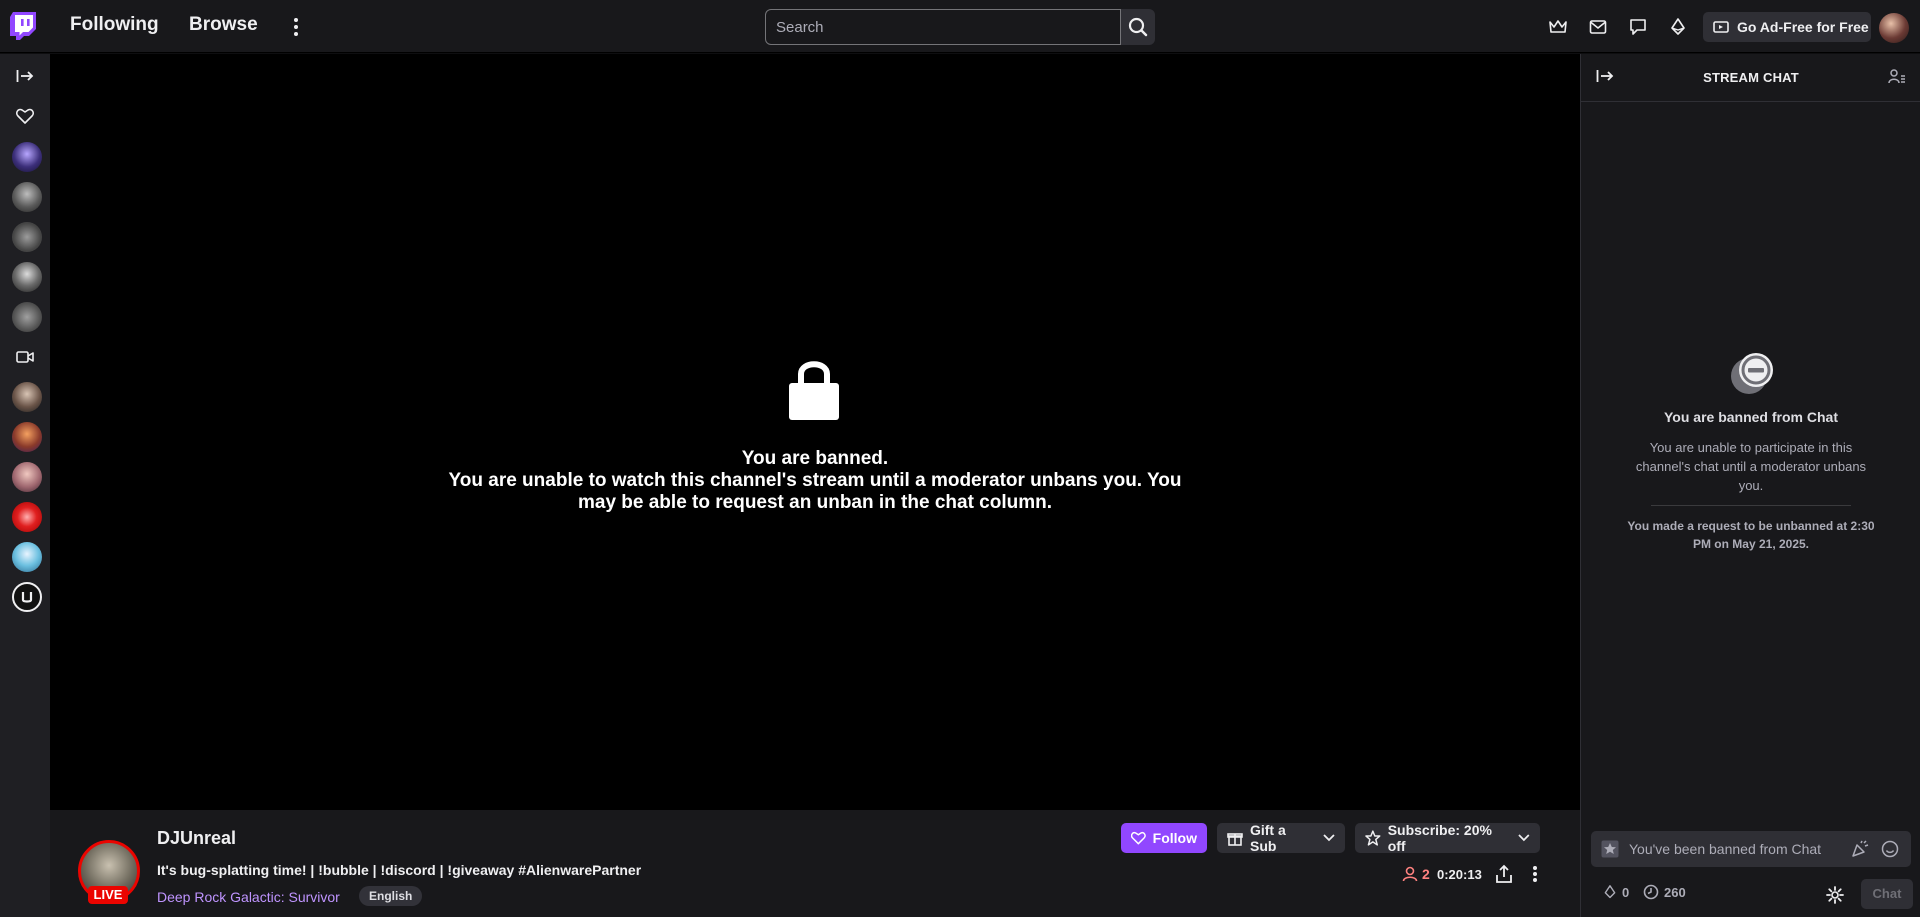  I want to click on twitch-logo-icon, so click(25, 27).